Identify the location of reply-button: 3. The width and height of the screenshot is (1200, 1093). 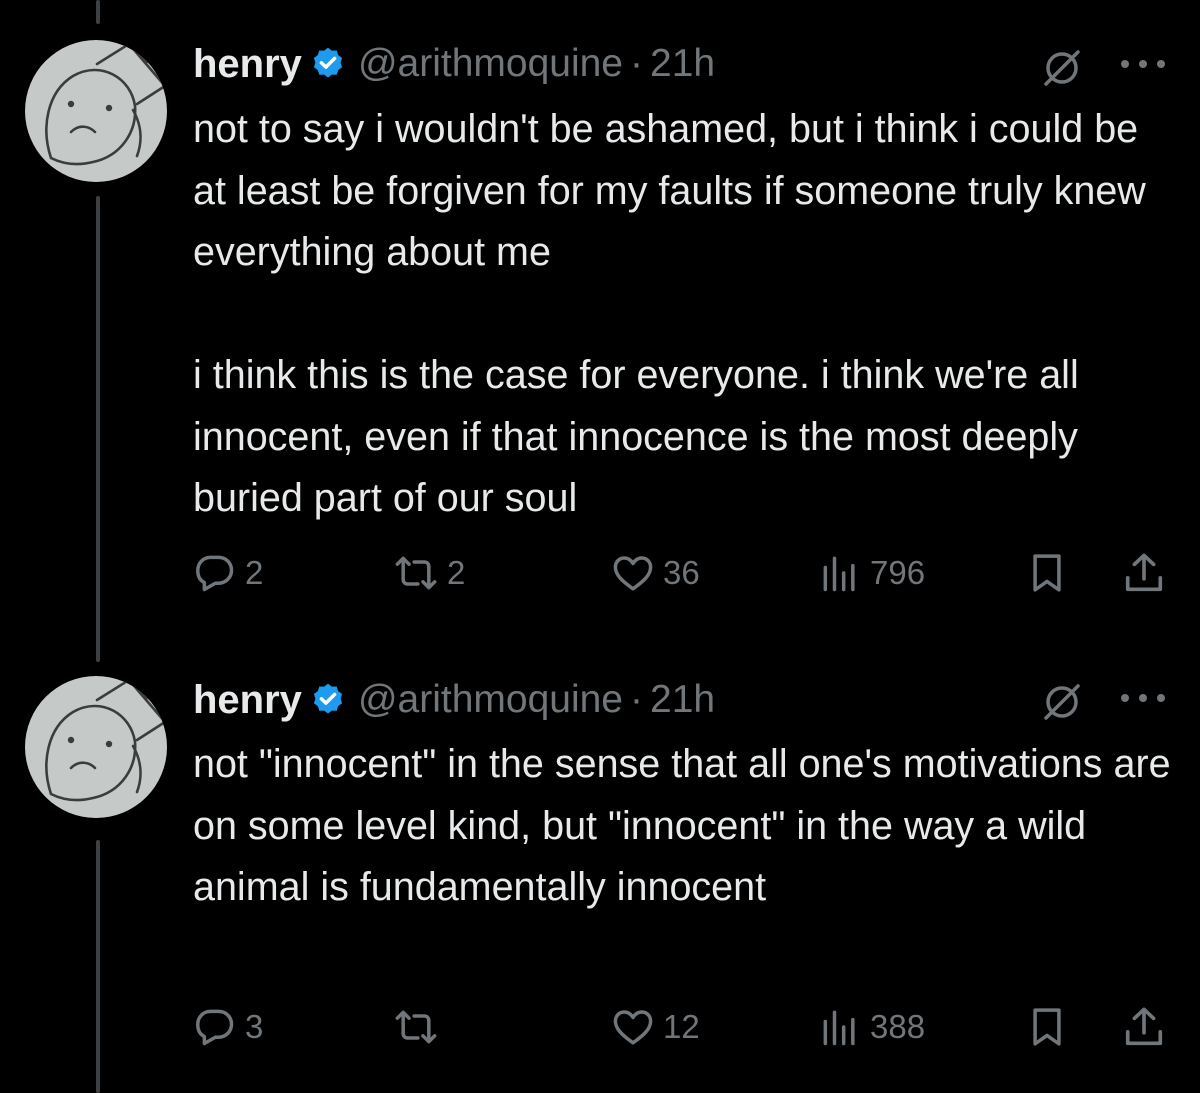
(228, 1027).